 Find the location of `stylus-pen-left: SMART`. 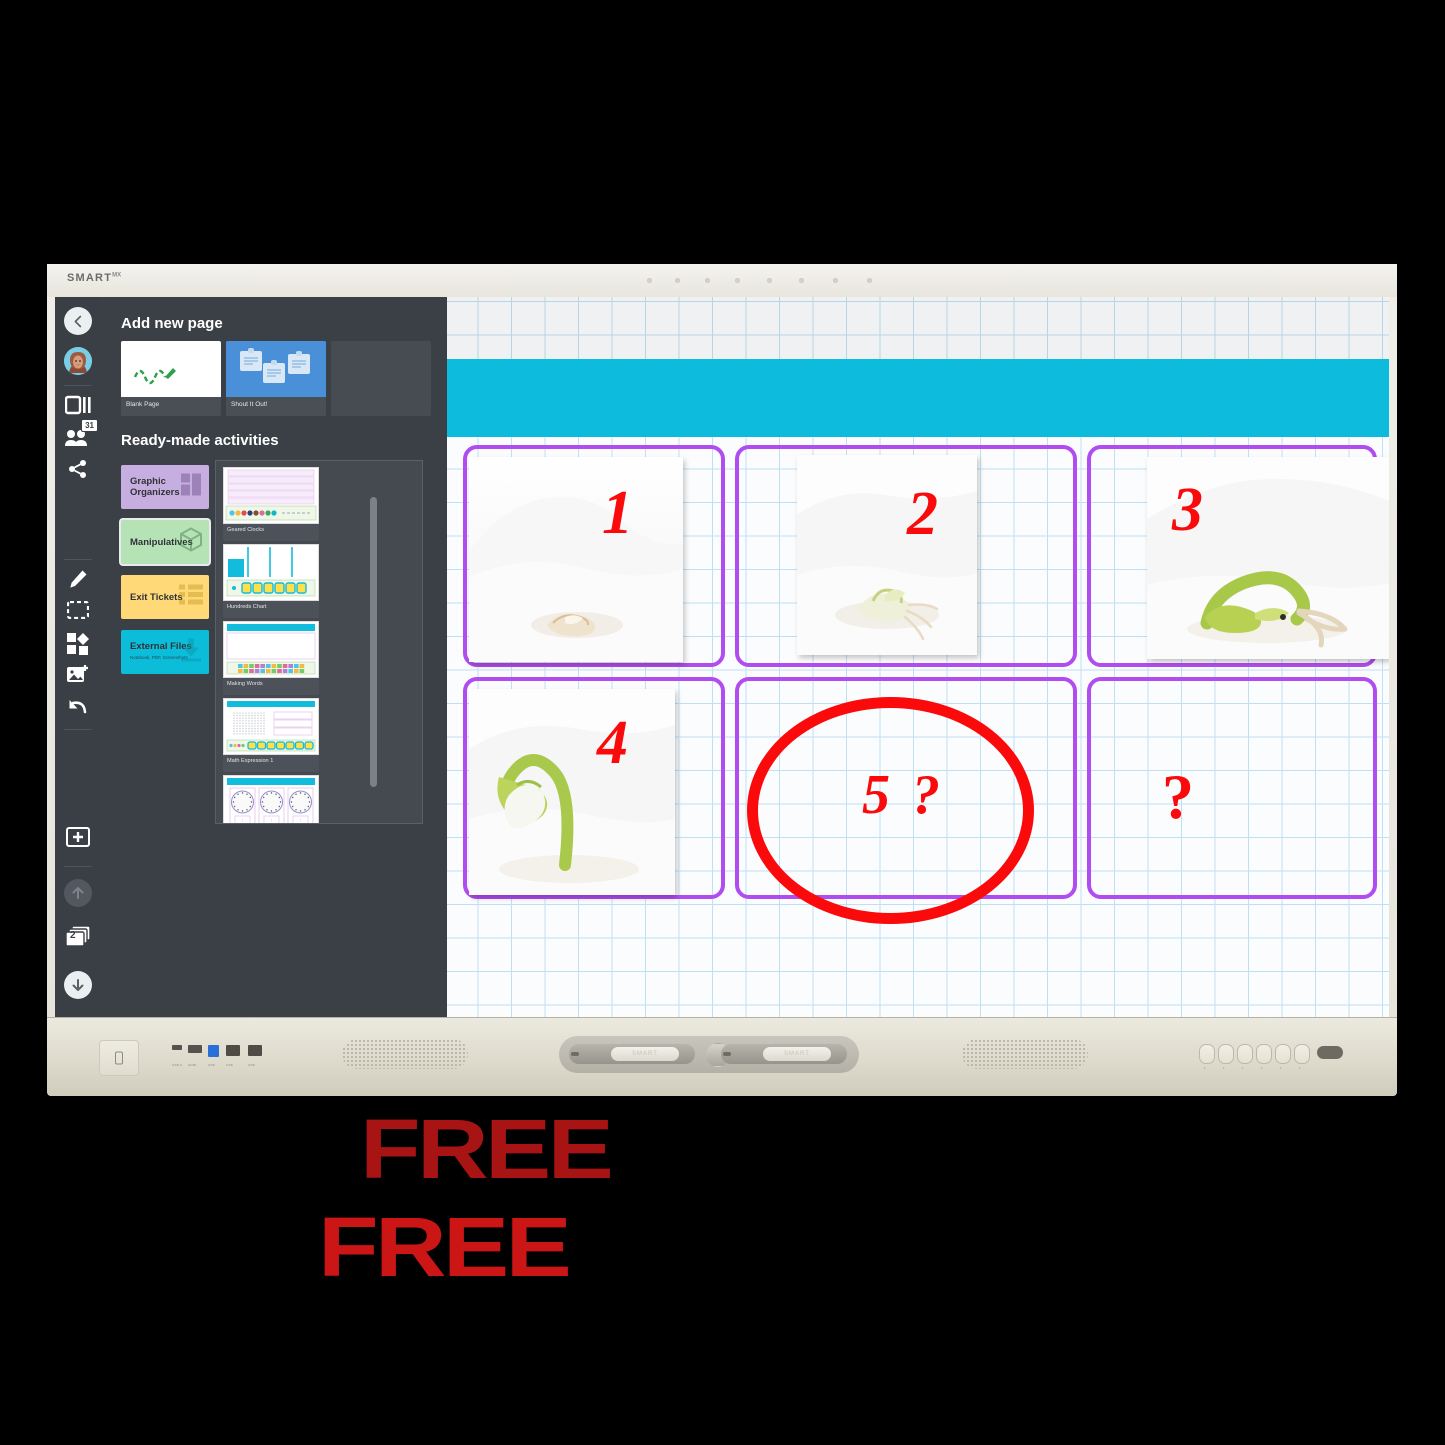

stylus-pen-left: SMART is located at coordinates (632, 1054).